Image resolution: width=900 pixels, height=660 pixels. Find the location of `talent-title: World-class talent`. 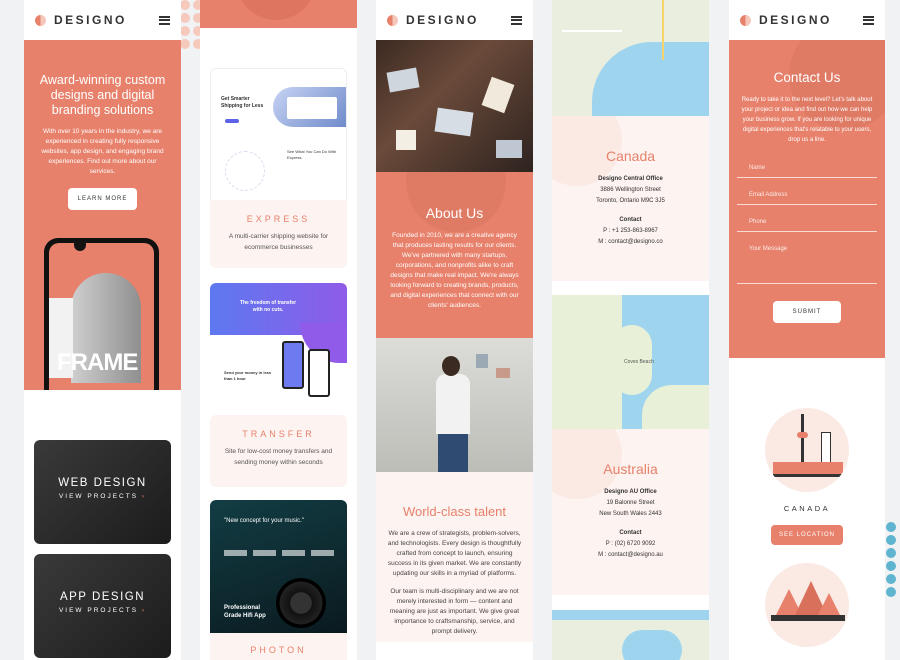

talent-title: World-class talent is located at coordinates (454, 511).